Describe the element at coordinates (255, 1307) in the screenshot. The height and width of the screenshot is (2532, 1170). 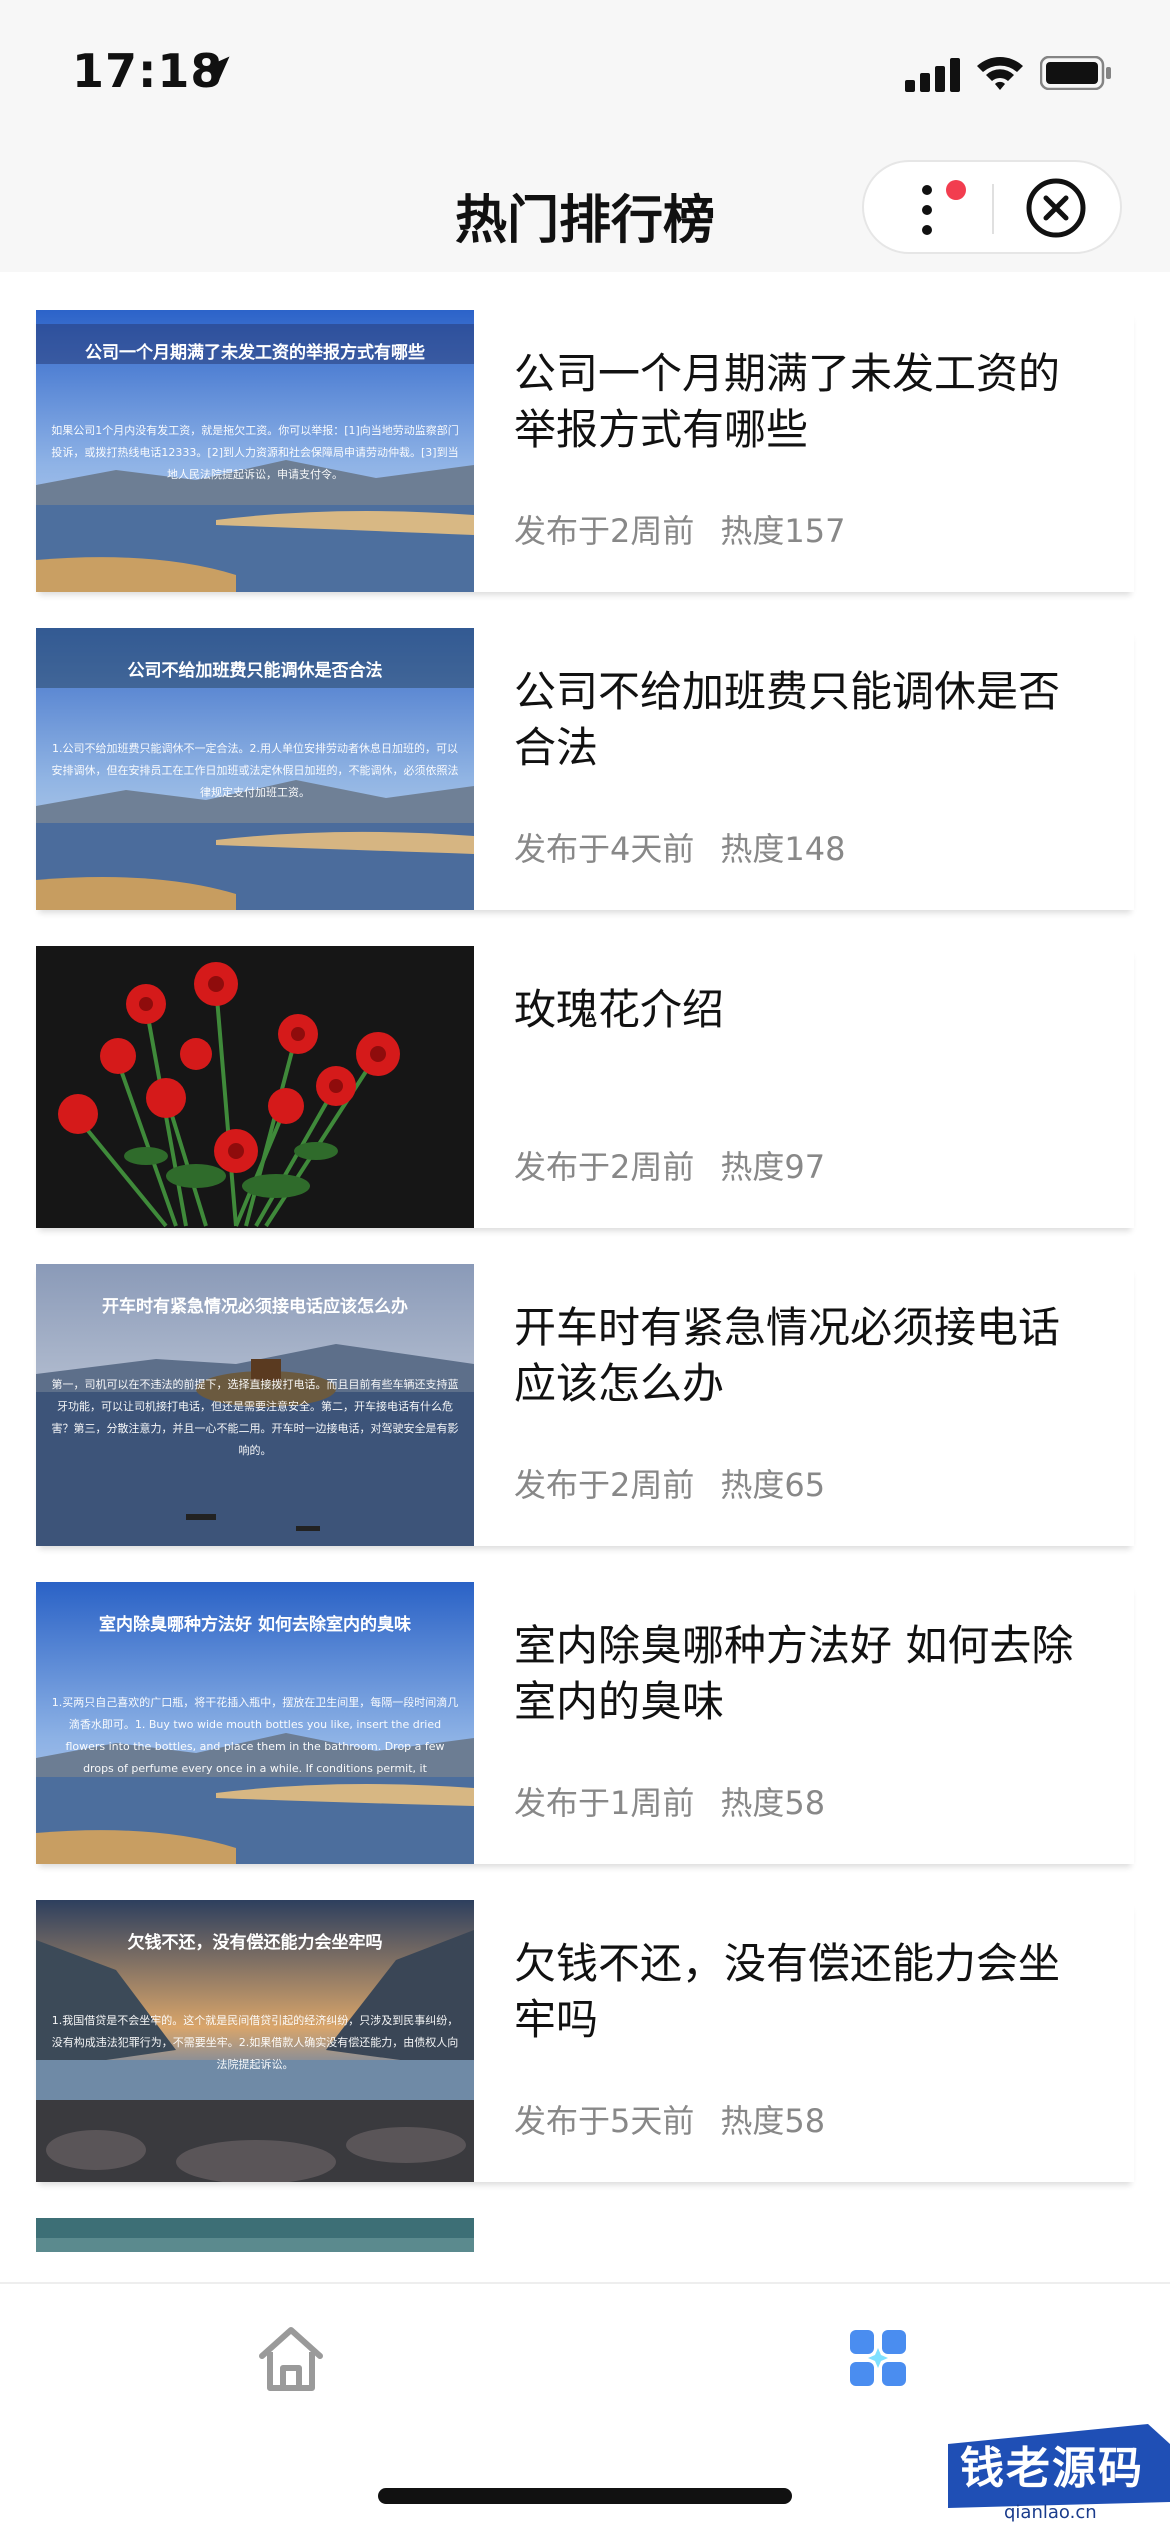
I see `thumbnail-caption: 开车时有紧急情况必须接电话应该怎么办` at that location.